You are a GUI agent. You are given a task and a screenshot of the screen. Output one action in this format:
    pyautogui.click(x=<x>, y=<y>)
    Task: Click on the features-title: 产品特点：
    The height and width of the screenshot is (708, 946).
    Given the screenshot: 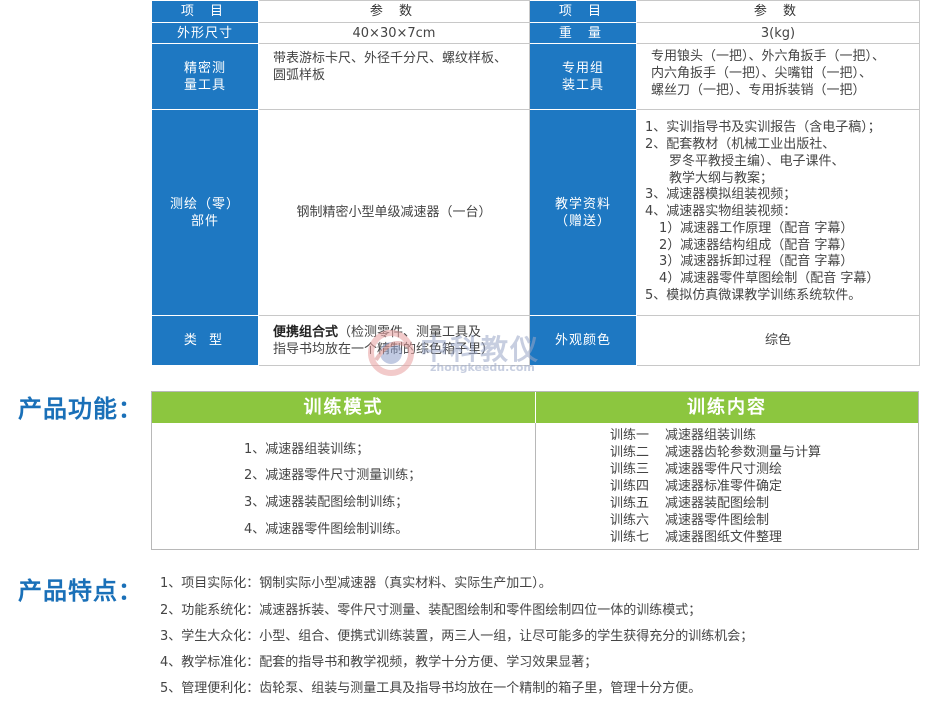 What is the action you would take?
    pyautogui.click(x=80, y=591)
    